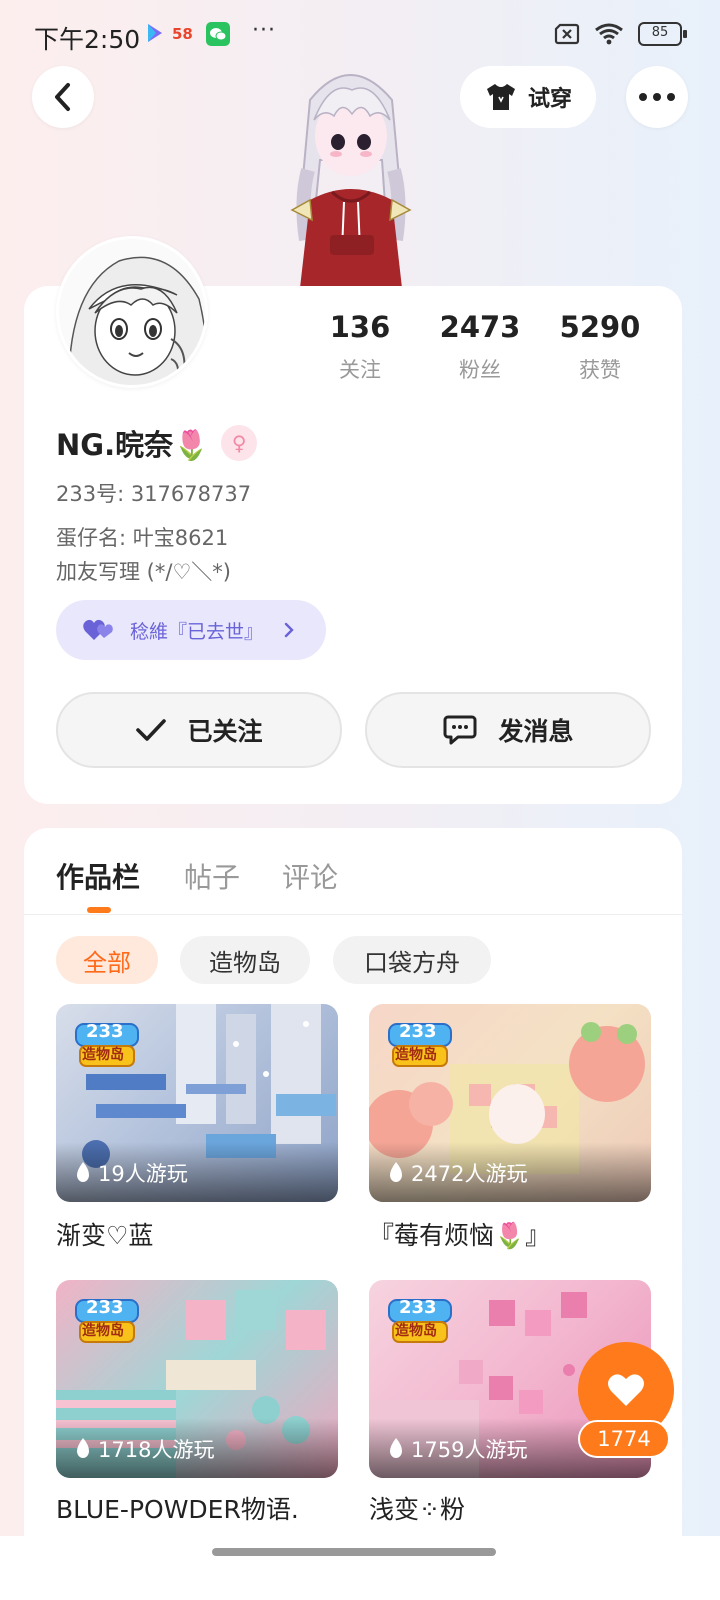 The image size is (720, 1600). I want to click on work-card-3: 233 造物岛 1718人游玩, so click(197, 1379).